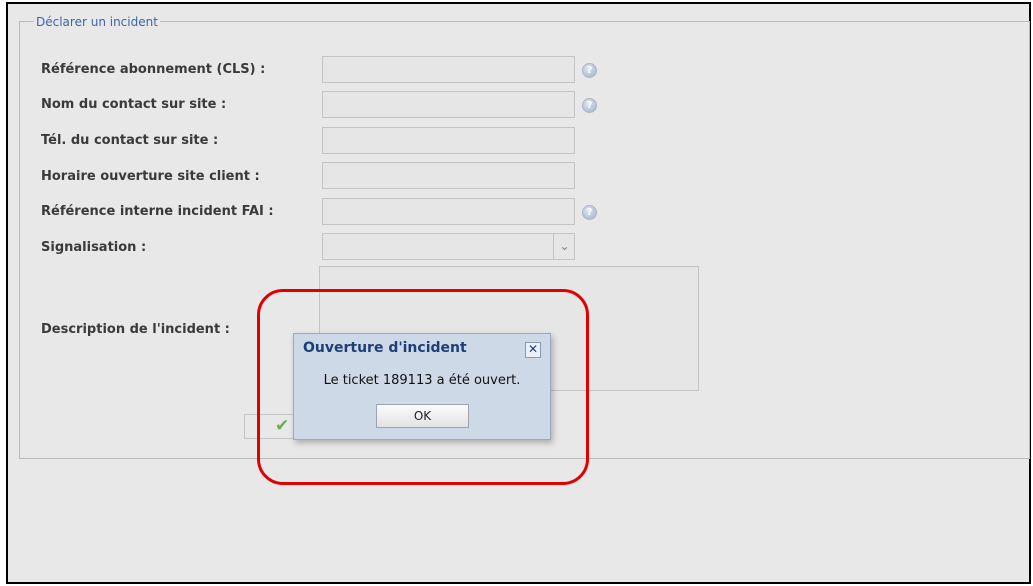 This screenshot has width=1033, height=586. Describe the element at coordinates (448, 104) in the screenshot. I see `nom-contact-input` at that location.